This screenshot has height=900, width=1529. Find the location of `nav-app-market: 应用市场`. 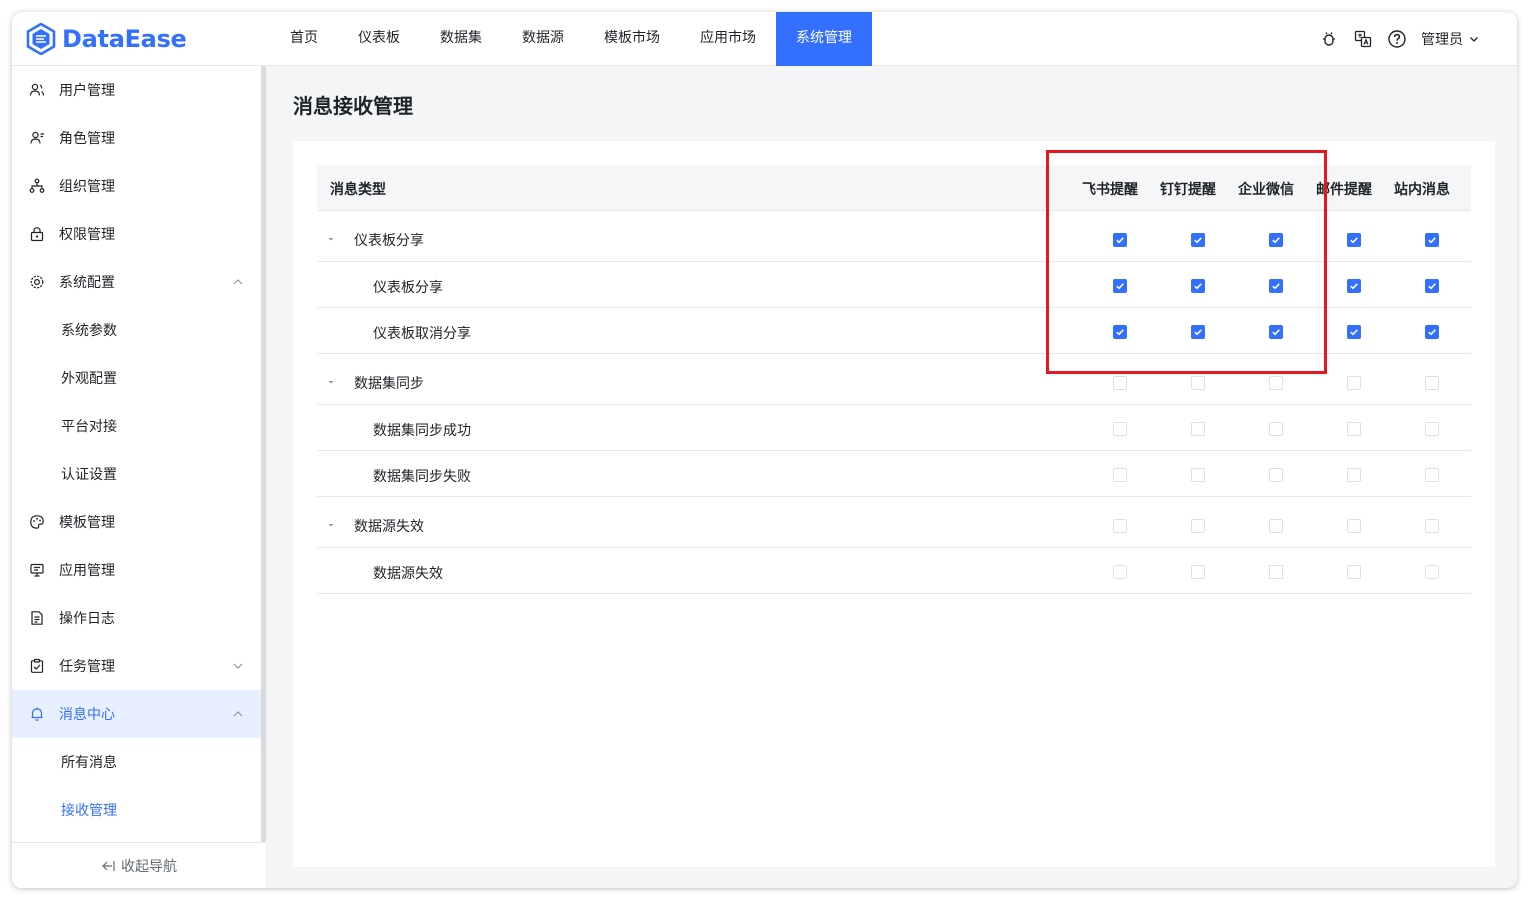

nav-app-market: 应用市场 is located at coordinates (728, 39).